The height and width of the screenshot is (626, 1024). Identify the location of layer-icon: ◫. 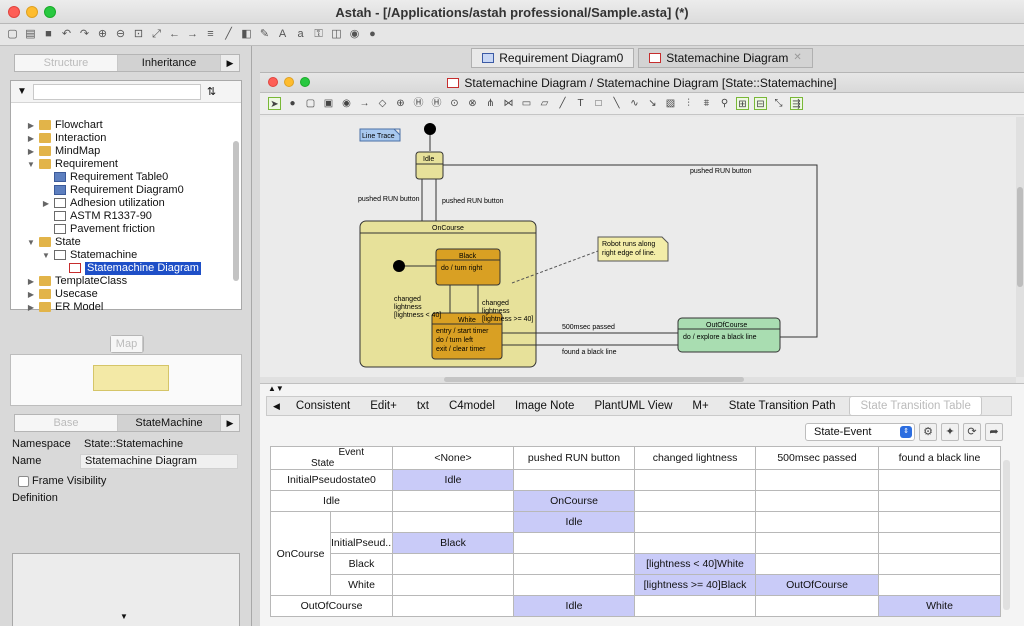
(336, 34).